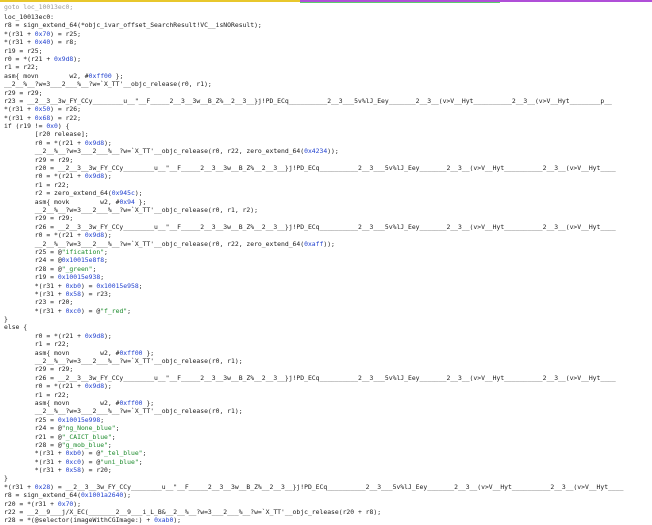  What do you see at coordinates (328, 193) in the screenshot?
I see `code-line: r2 = zero_extend_64(0x945c);` at bounding box center [328, 193].